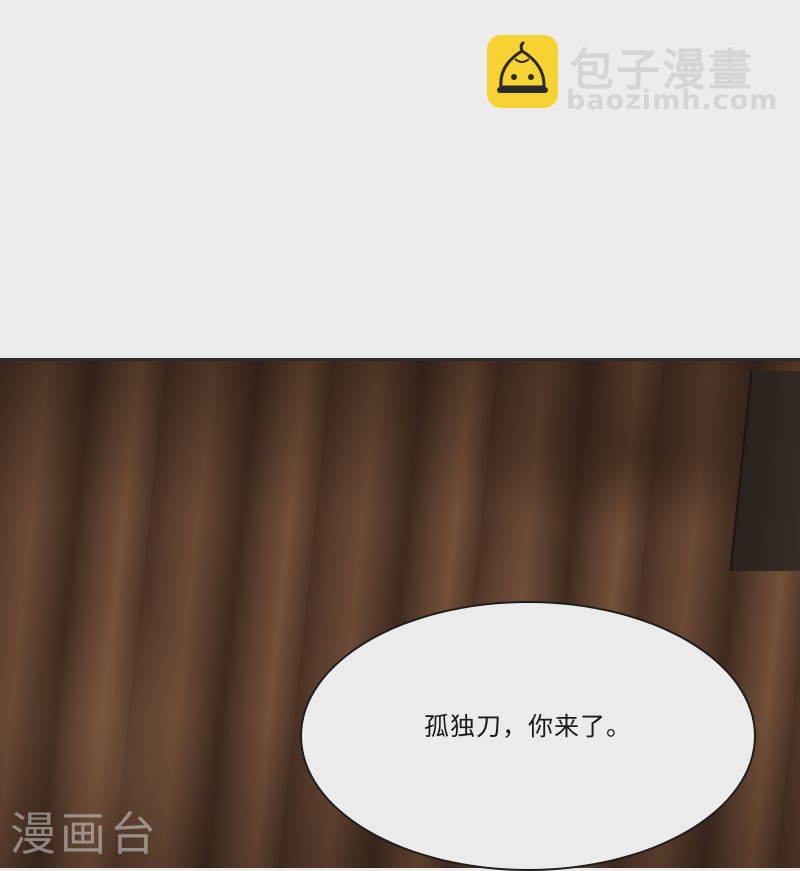  I want to click on baozi-logo-icon, so click(522, 71).